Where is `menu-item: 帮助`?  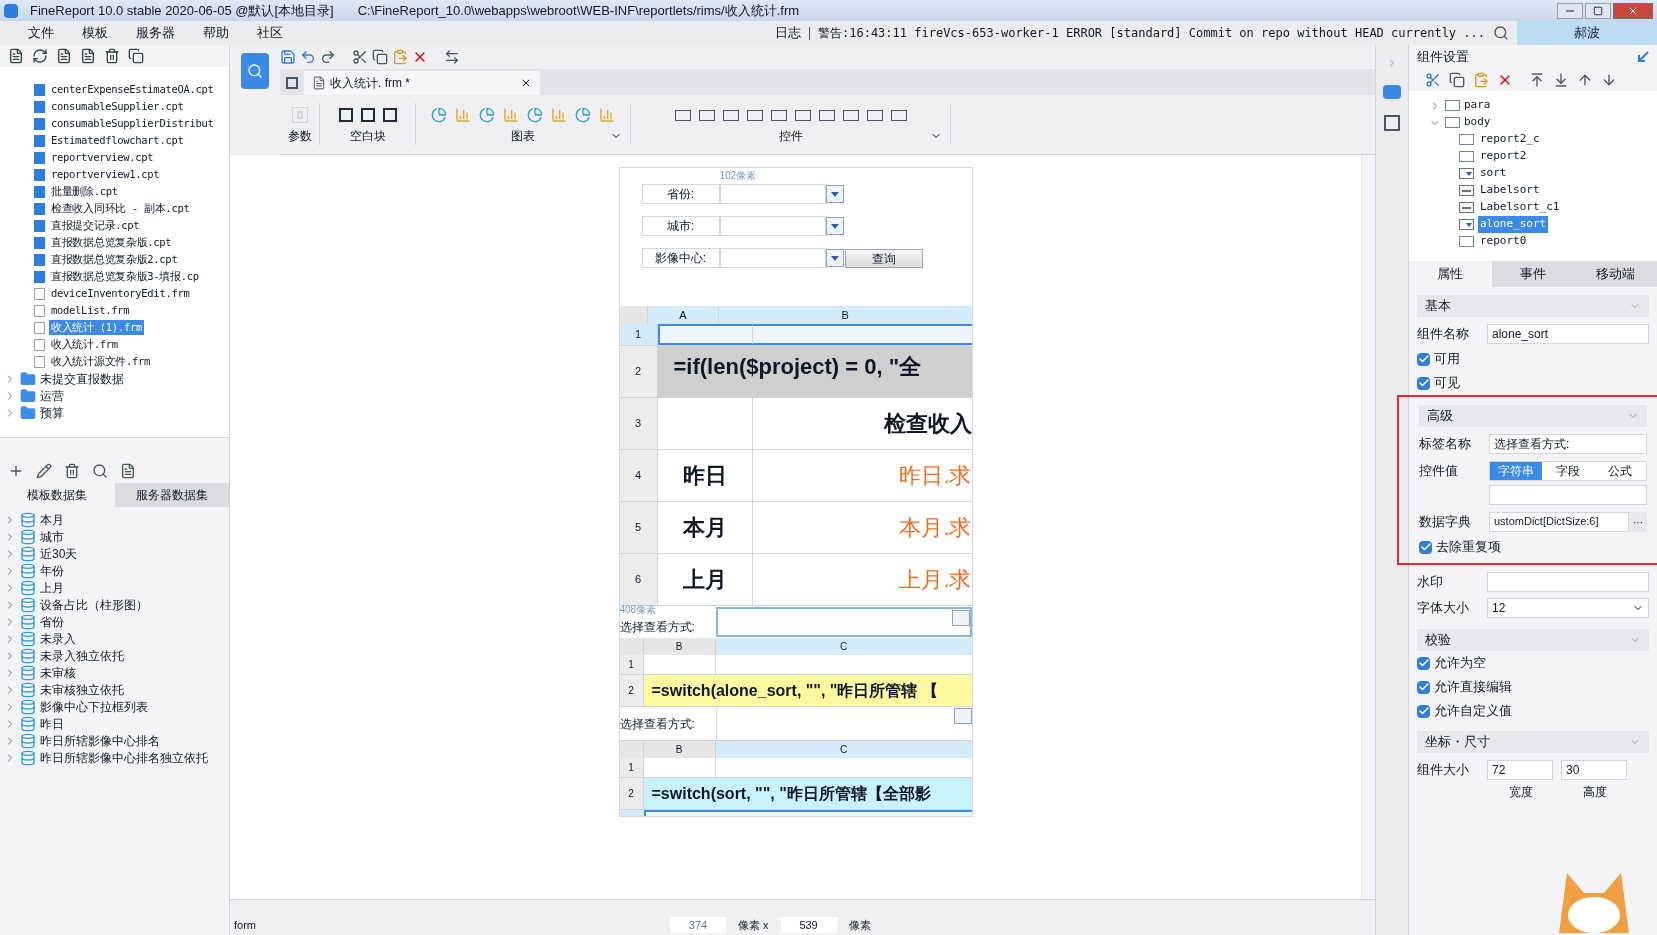 menu-item: 帮助 is located at coordinates (216, 33).